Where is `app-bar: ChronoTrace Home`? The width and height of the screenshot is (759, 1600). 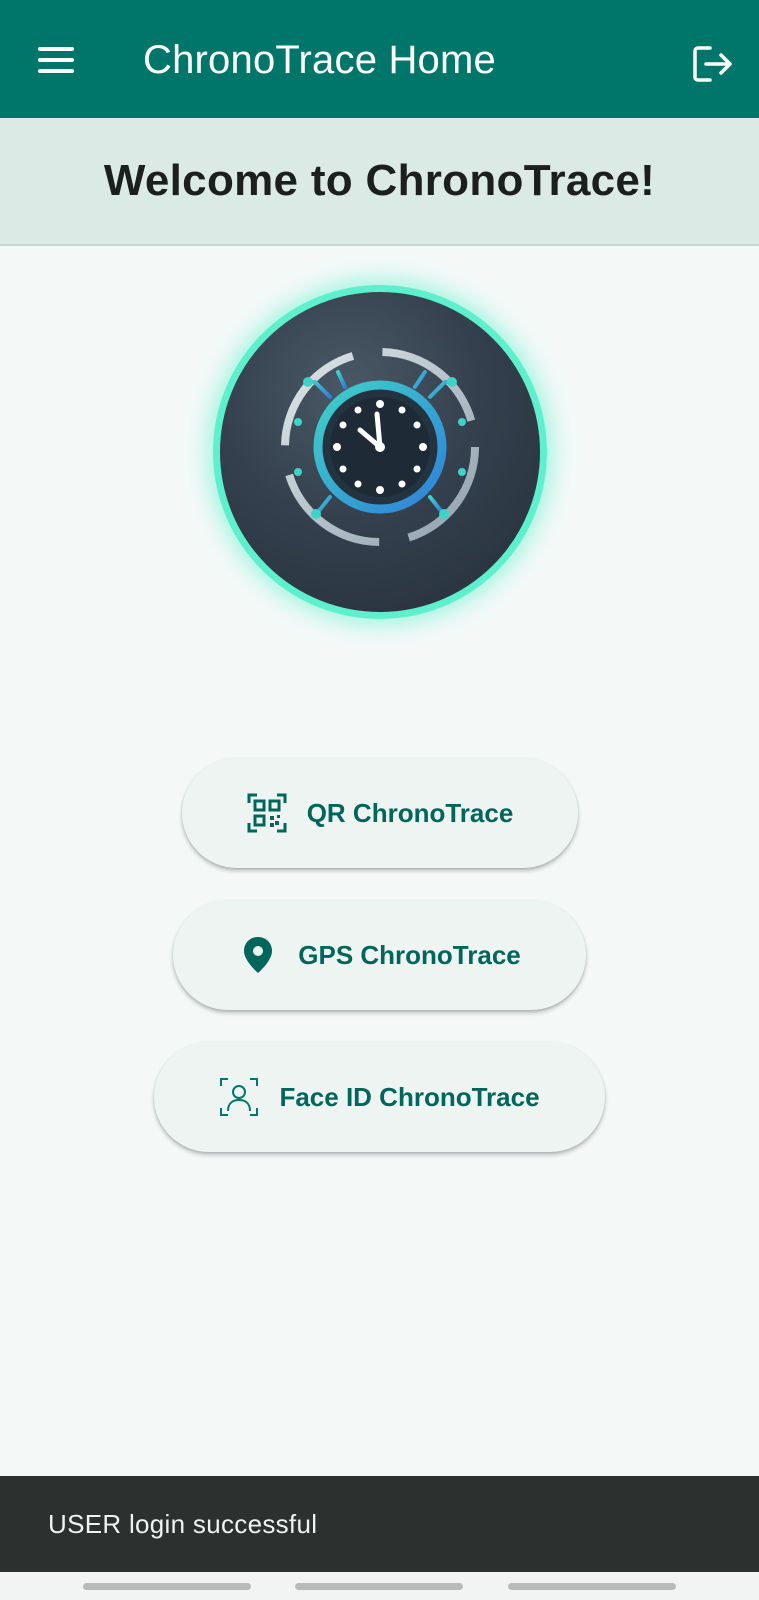 app-bar: ChronoTrace Home is located at coordinates (379, 59).